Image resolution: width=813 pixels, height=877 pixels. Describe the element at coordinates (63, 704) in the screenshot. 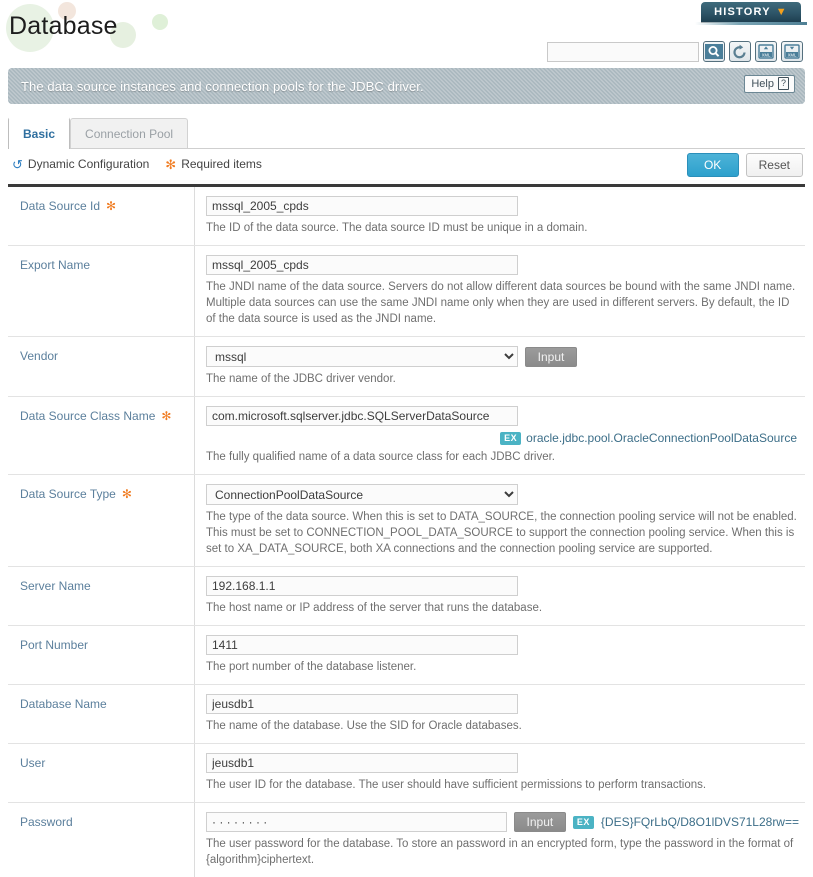

I see `field-label-text: Database Name` at that location.